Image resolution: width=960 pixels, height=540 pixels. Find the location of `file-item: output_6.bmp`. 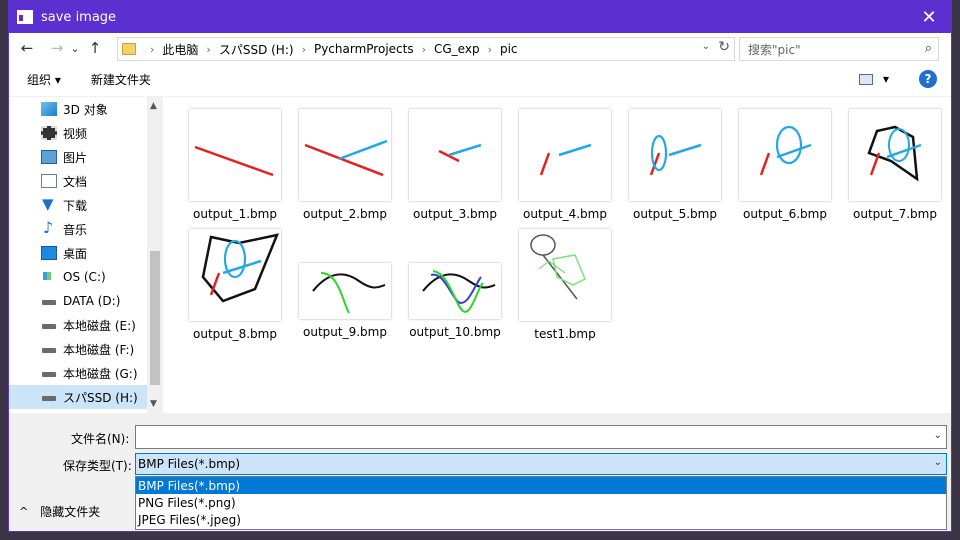

file-item: output_6.bmp is located at coordinates (785, 165).